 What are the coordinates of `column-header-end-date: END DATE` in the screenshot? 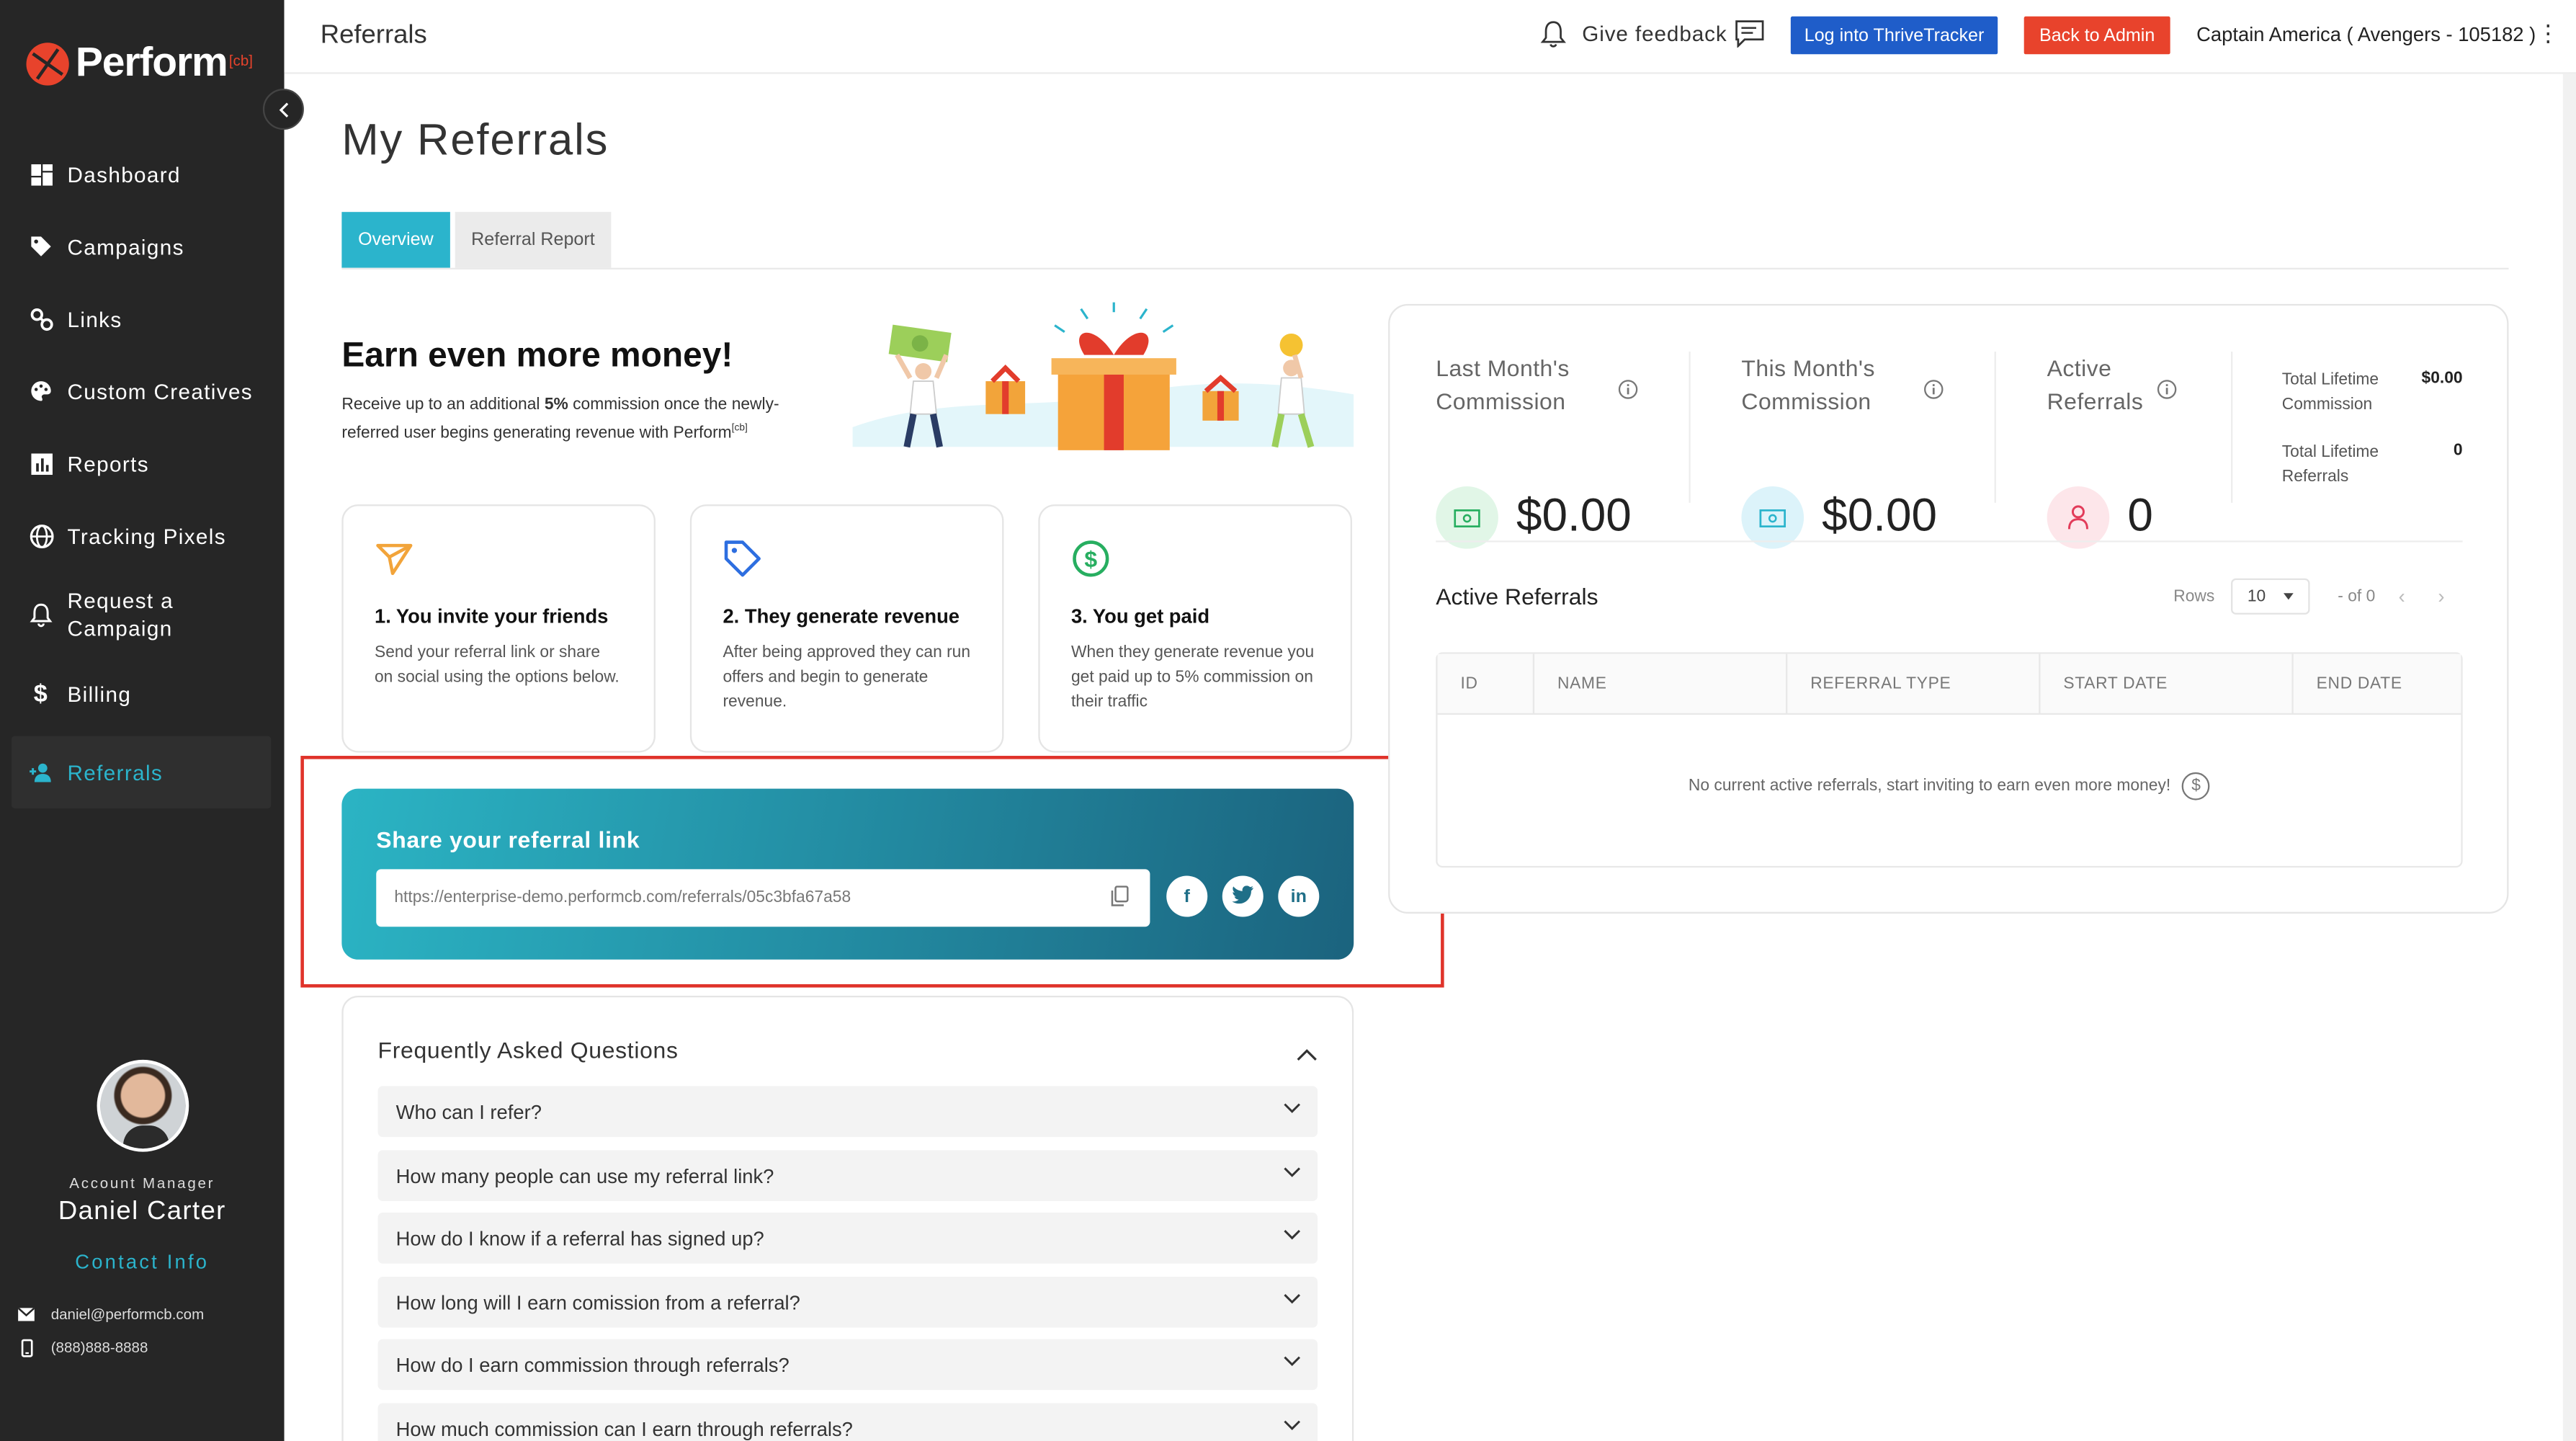 It's located at (2379, 685).